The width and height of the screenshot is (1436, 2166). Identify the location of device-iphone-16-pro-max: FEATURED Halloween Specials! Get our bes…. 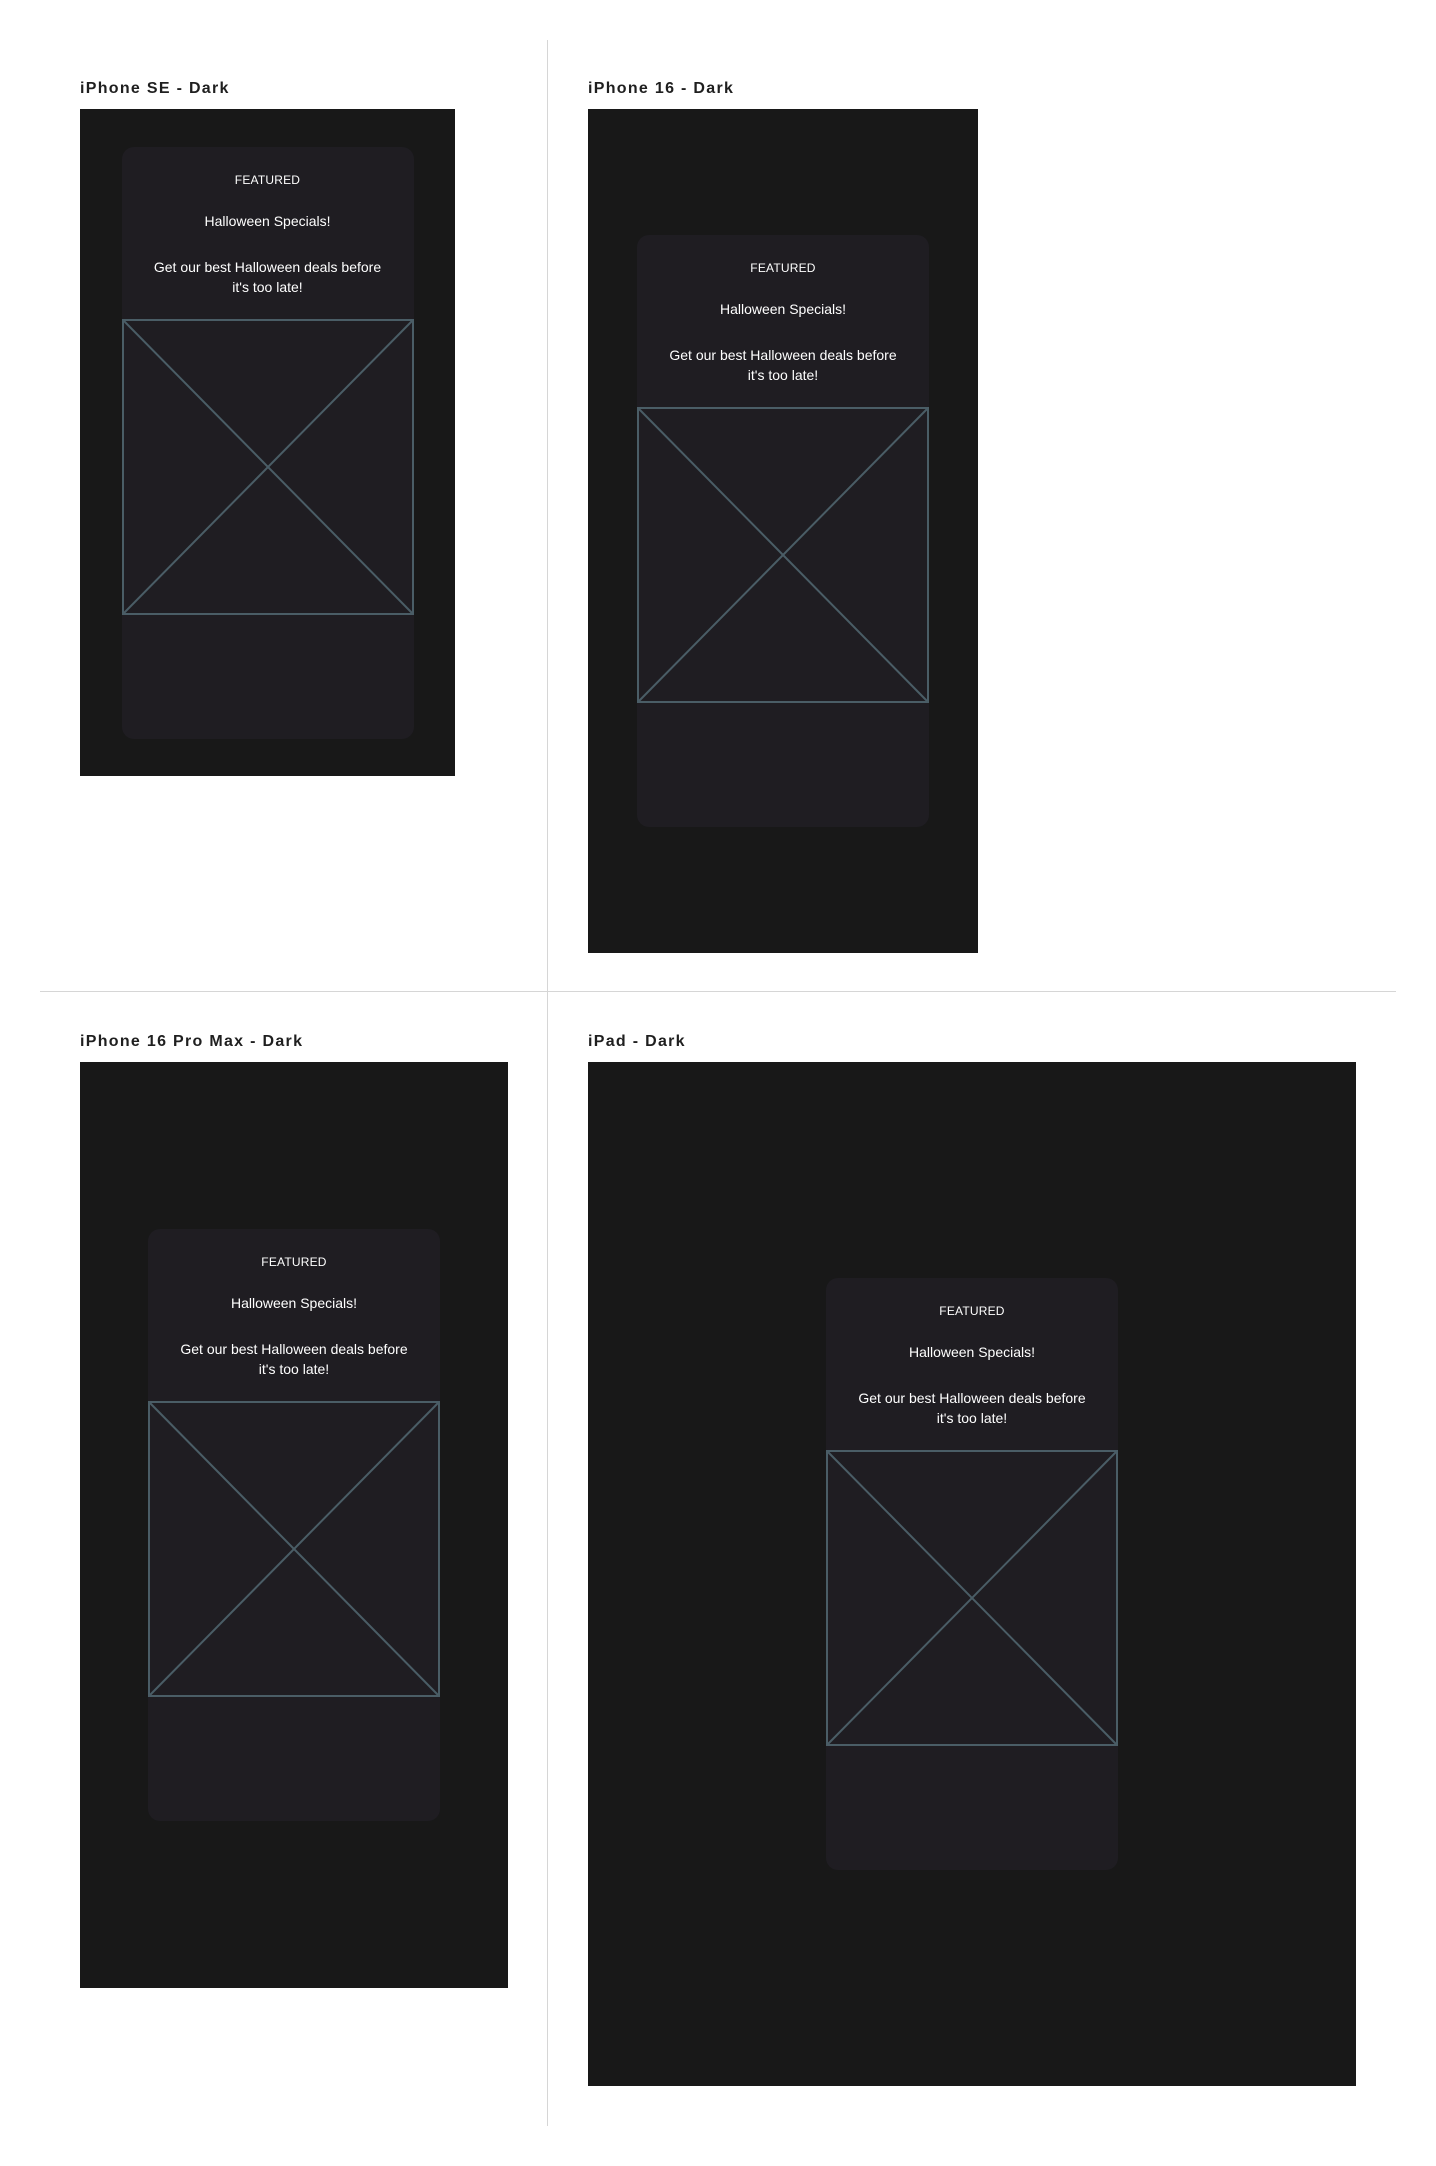
(294, 1525).